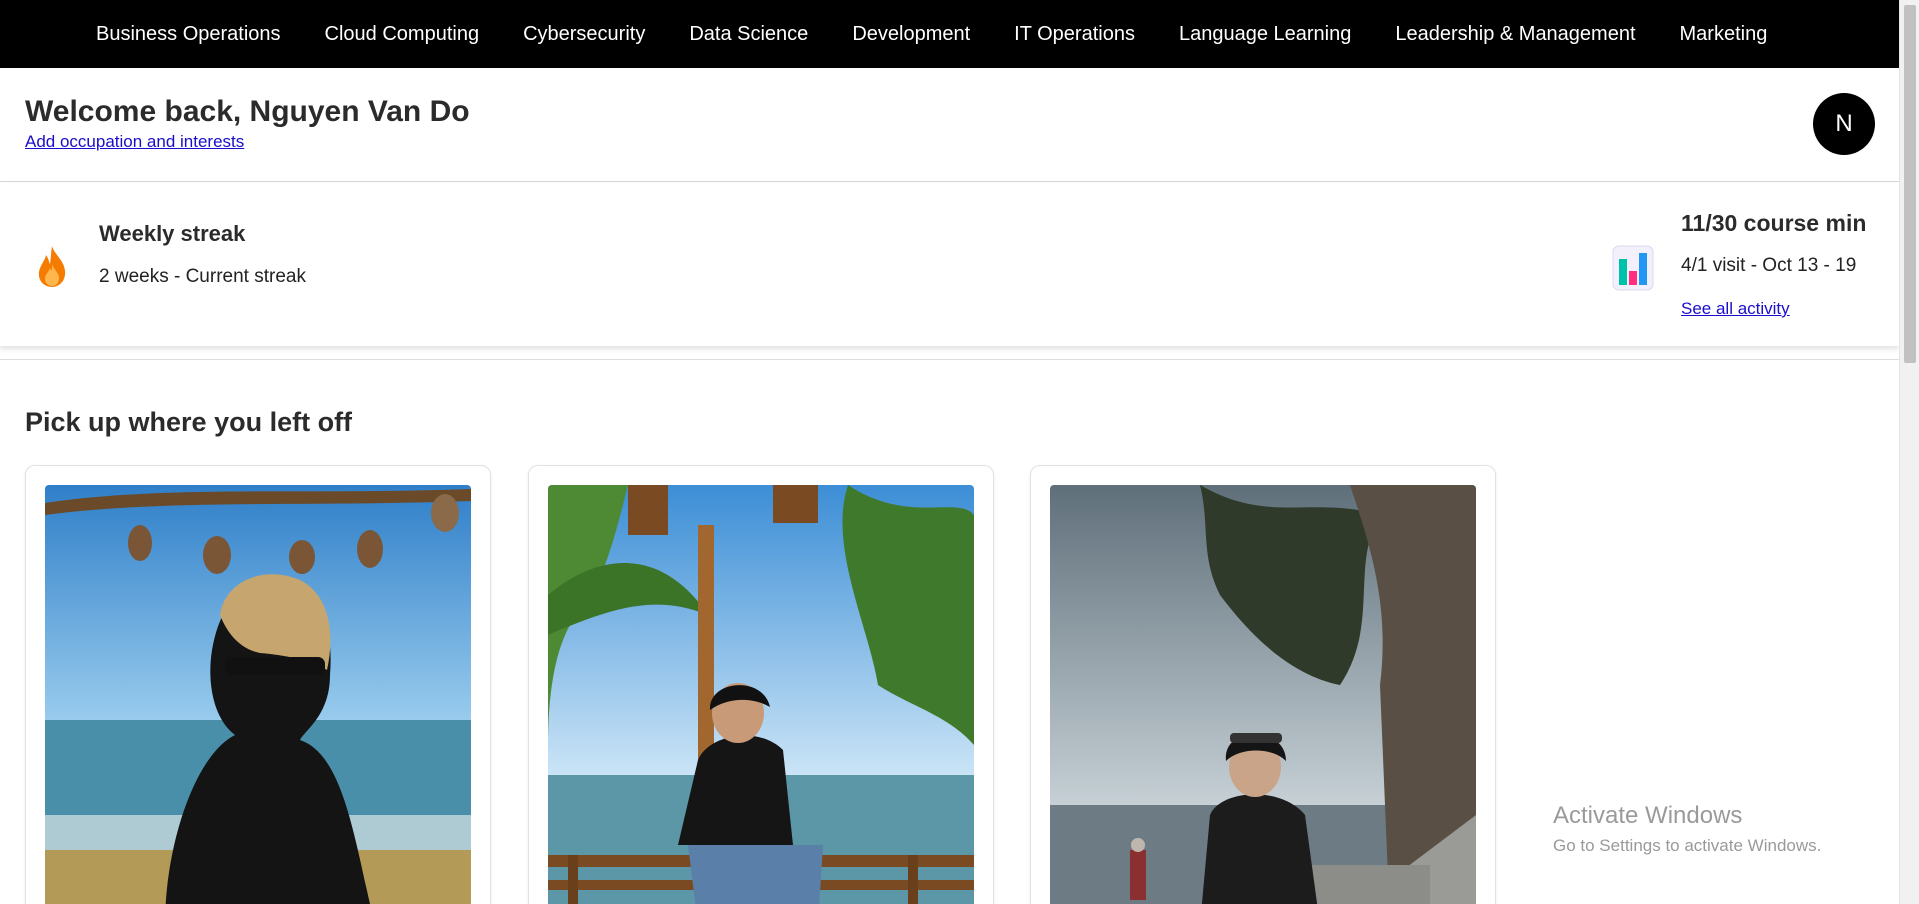  I want to click on nav-item-leadership-management: Leadership & Management, so click(1515, 34).